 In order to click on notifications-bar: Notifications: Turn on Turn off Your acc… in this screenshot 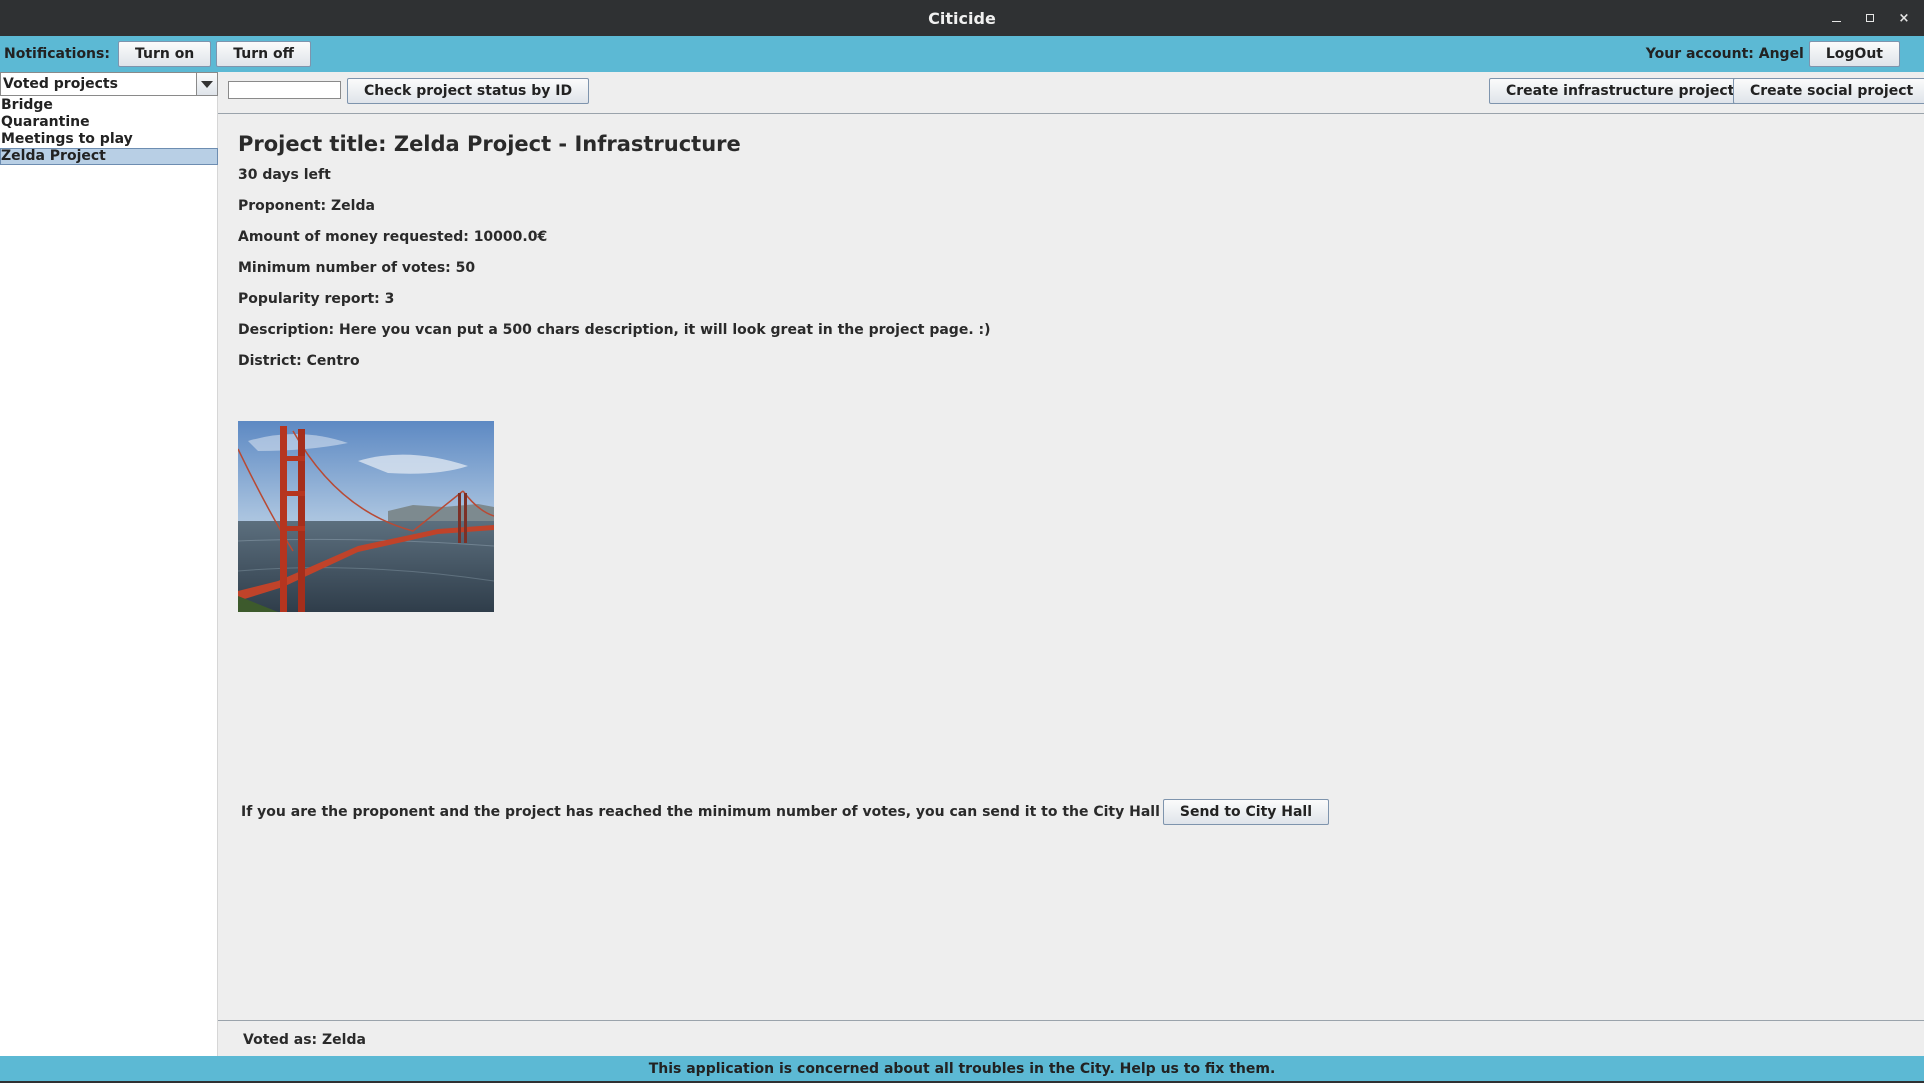, I will do `click(962, 54)`.